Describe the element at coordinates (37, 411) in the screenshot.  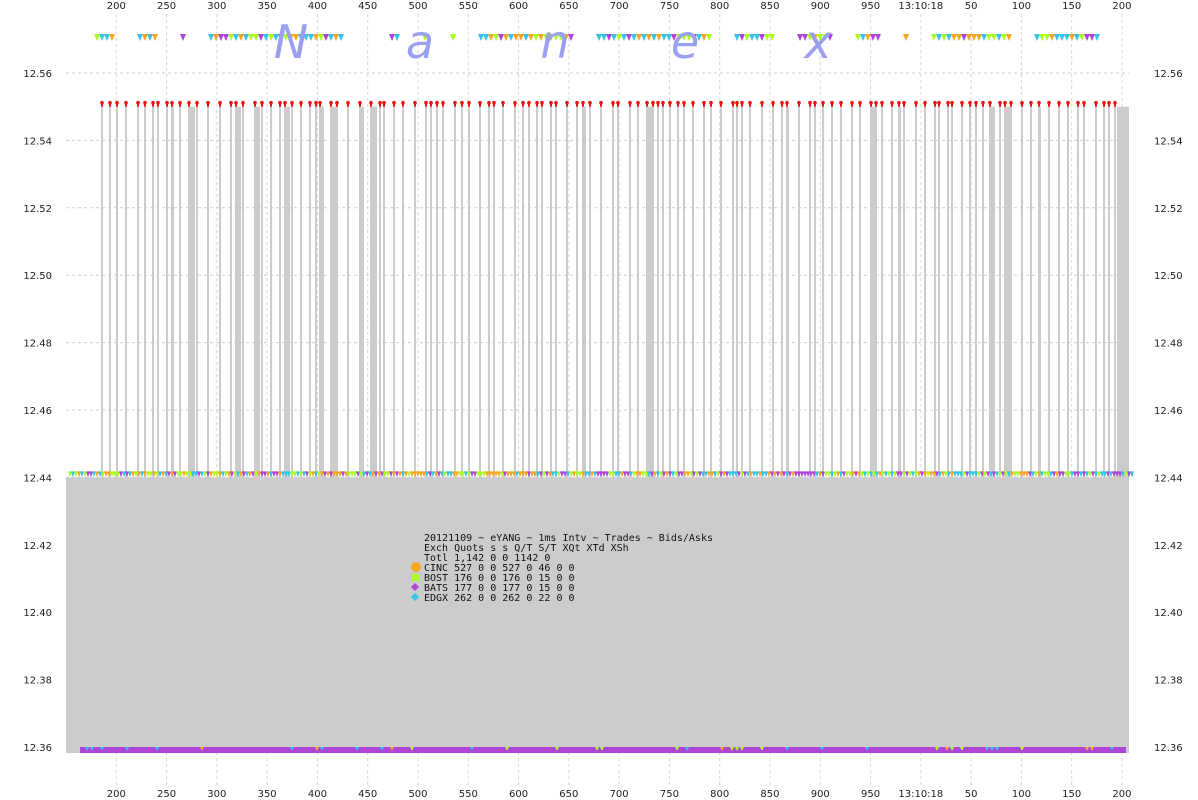
I see `y-tick-label: 12.46` at that location.